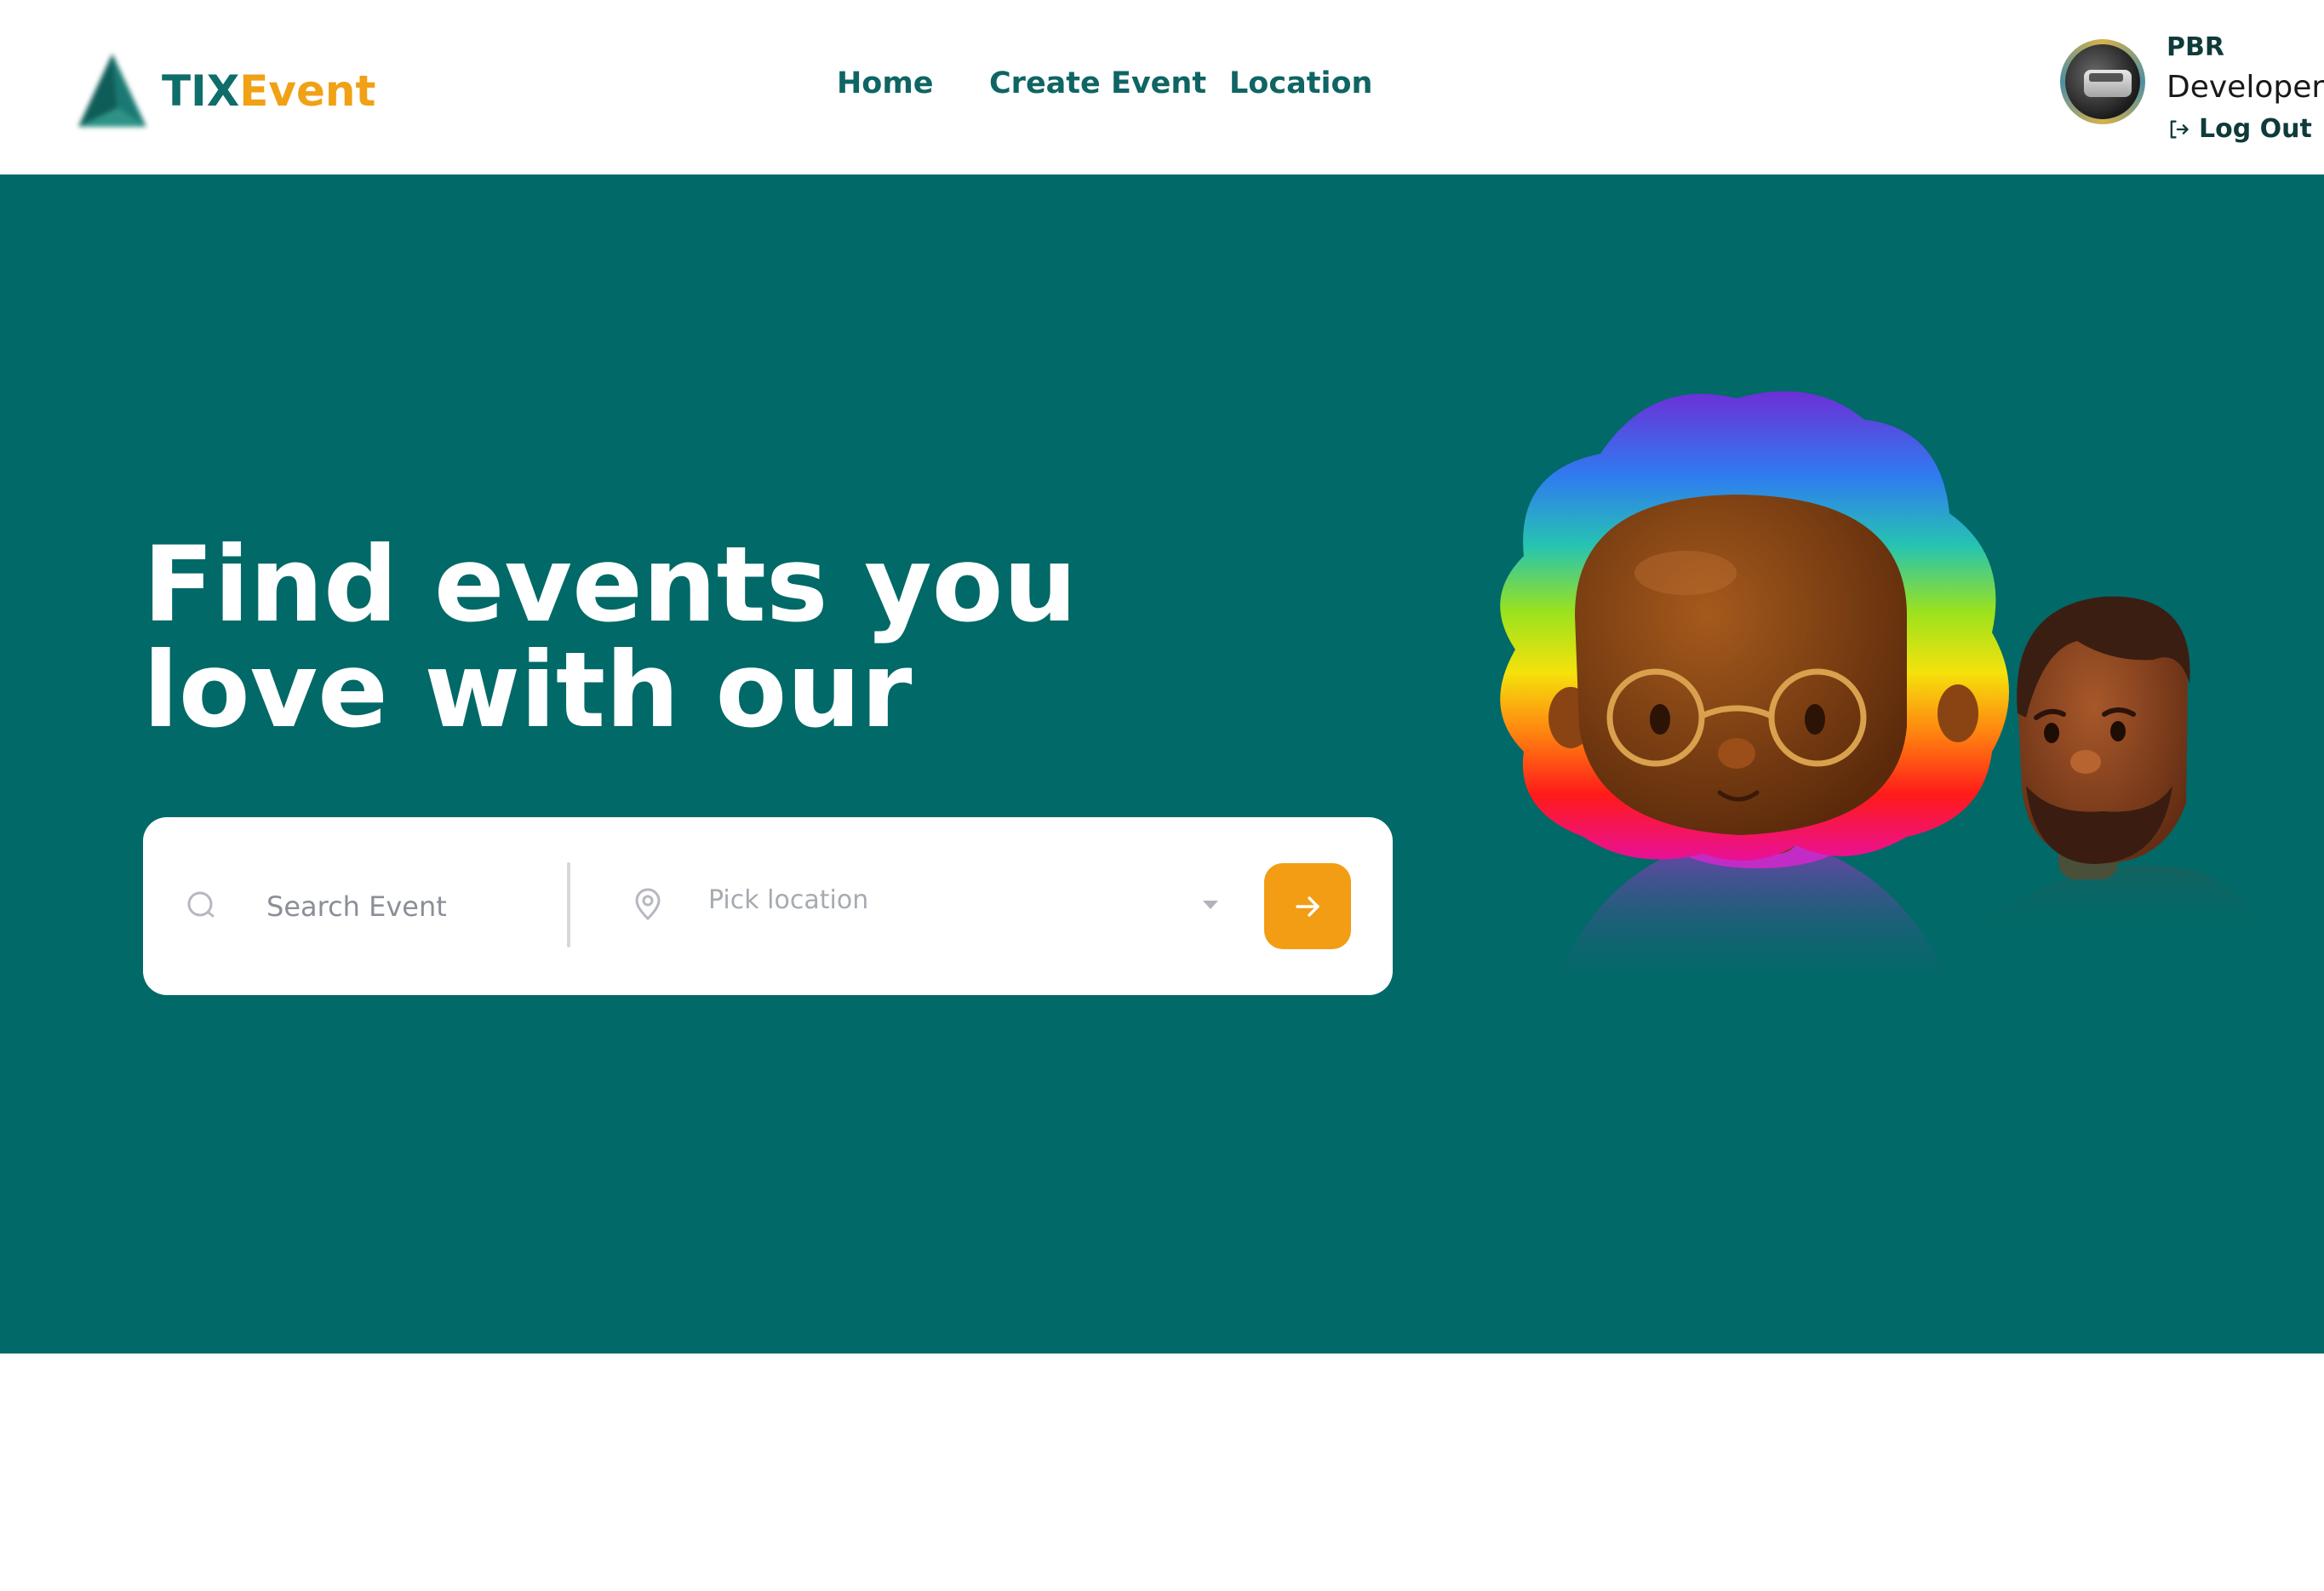 The height and width of the screenshot is (1591, 2324). Describe the element at coordinates (2195, 47) in the screenshot. I see `user-name: PBR` at that location.